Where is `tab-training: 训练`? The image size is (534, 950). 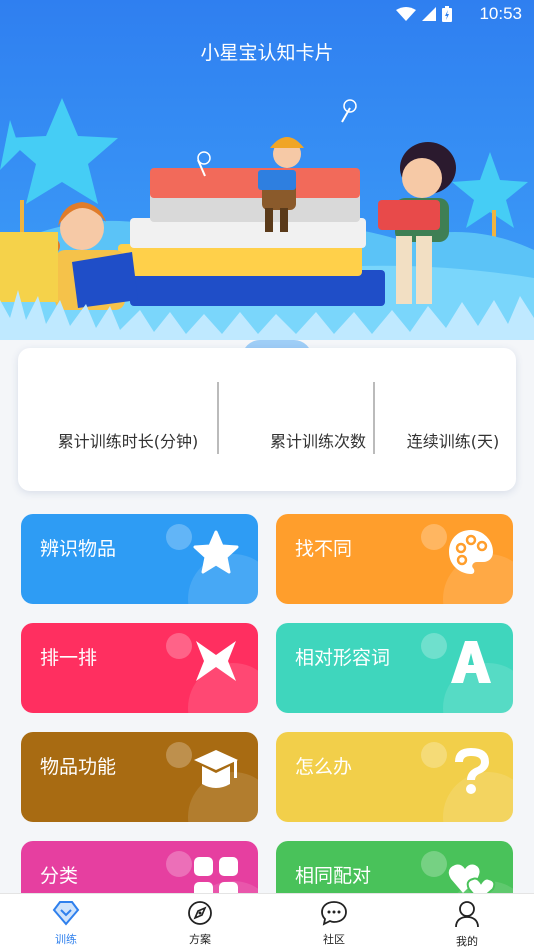 tab-training: 训练 is located at coordinates (66, 923).